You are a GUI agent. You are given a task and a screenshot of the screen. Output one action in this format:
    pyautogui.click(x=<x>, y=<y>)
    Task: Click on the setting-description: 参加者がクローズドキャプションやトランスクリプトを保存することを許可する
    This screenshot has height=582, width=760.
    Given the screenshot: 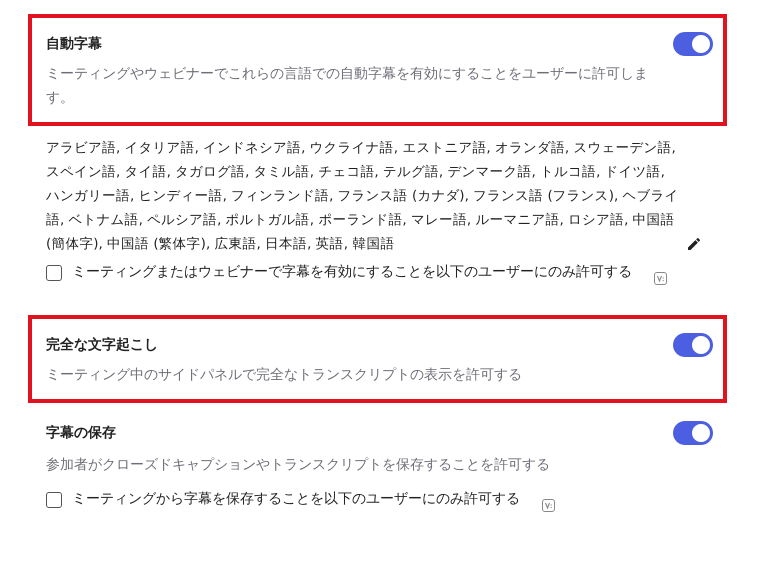 What is the action you would take?
    pyautogui.click(x=298, y=465)
    